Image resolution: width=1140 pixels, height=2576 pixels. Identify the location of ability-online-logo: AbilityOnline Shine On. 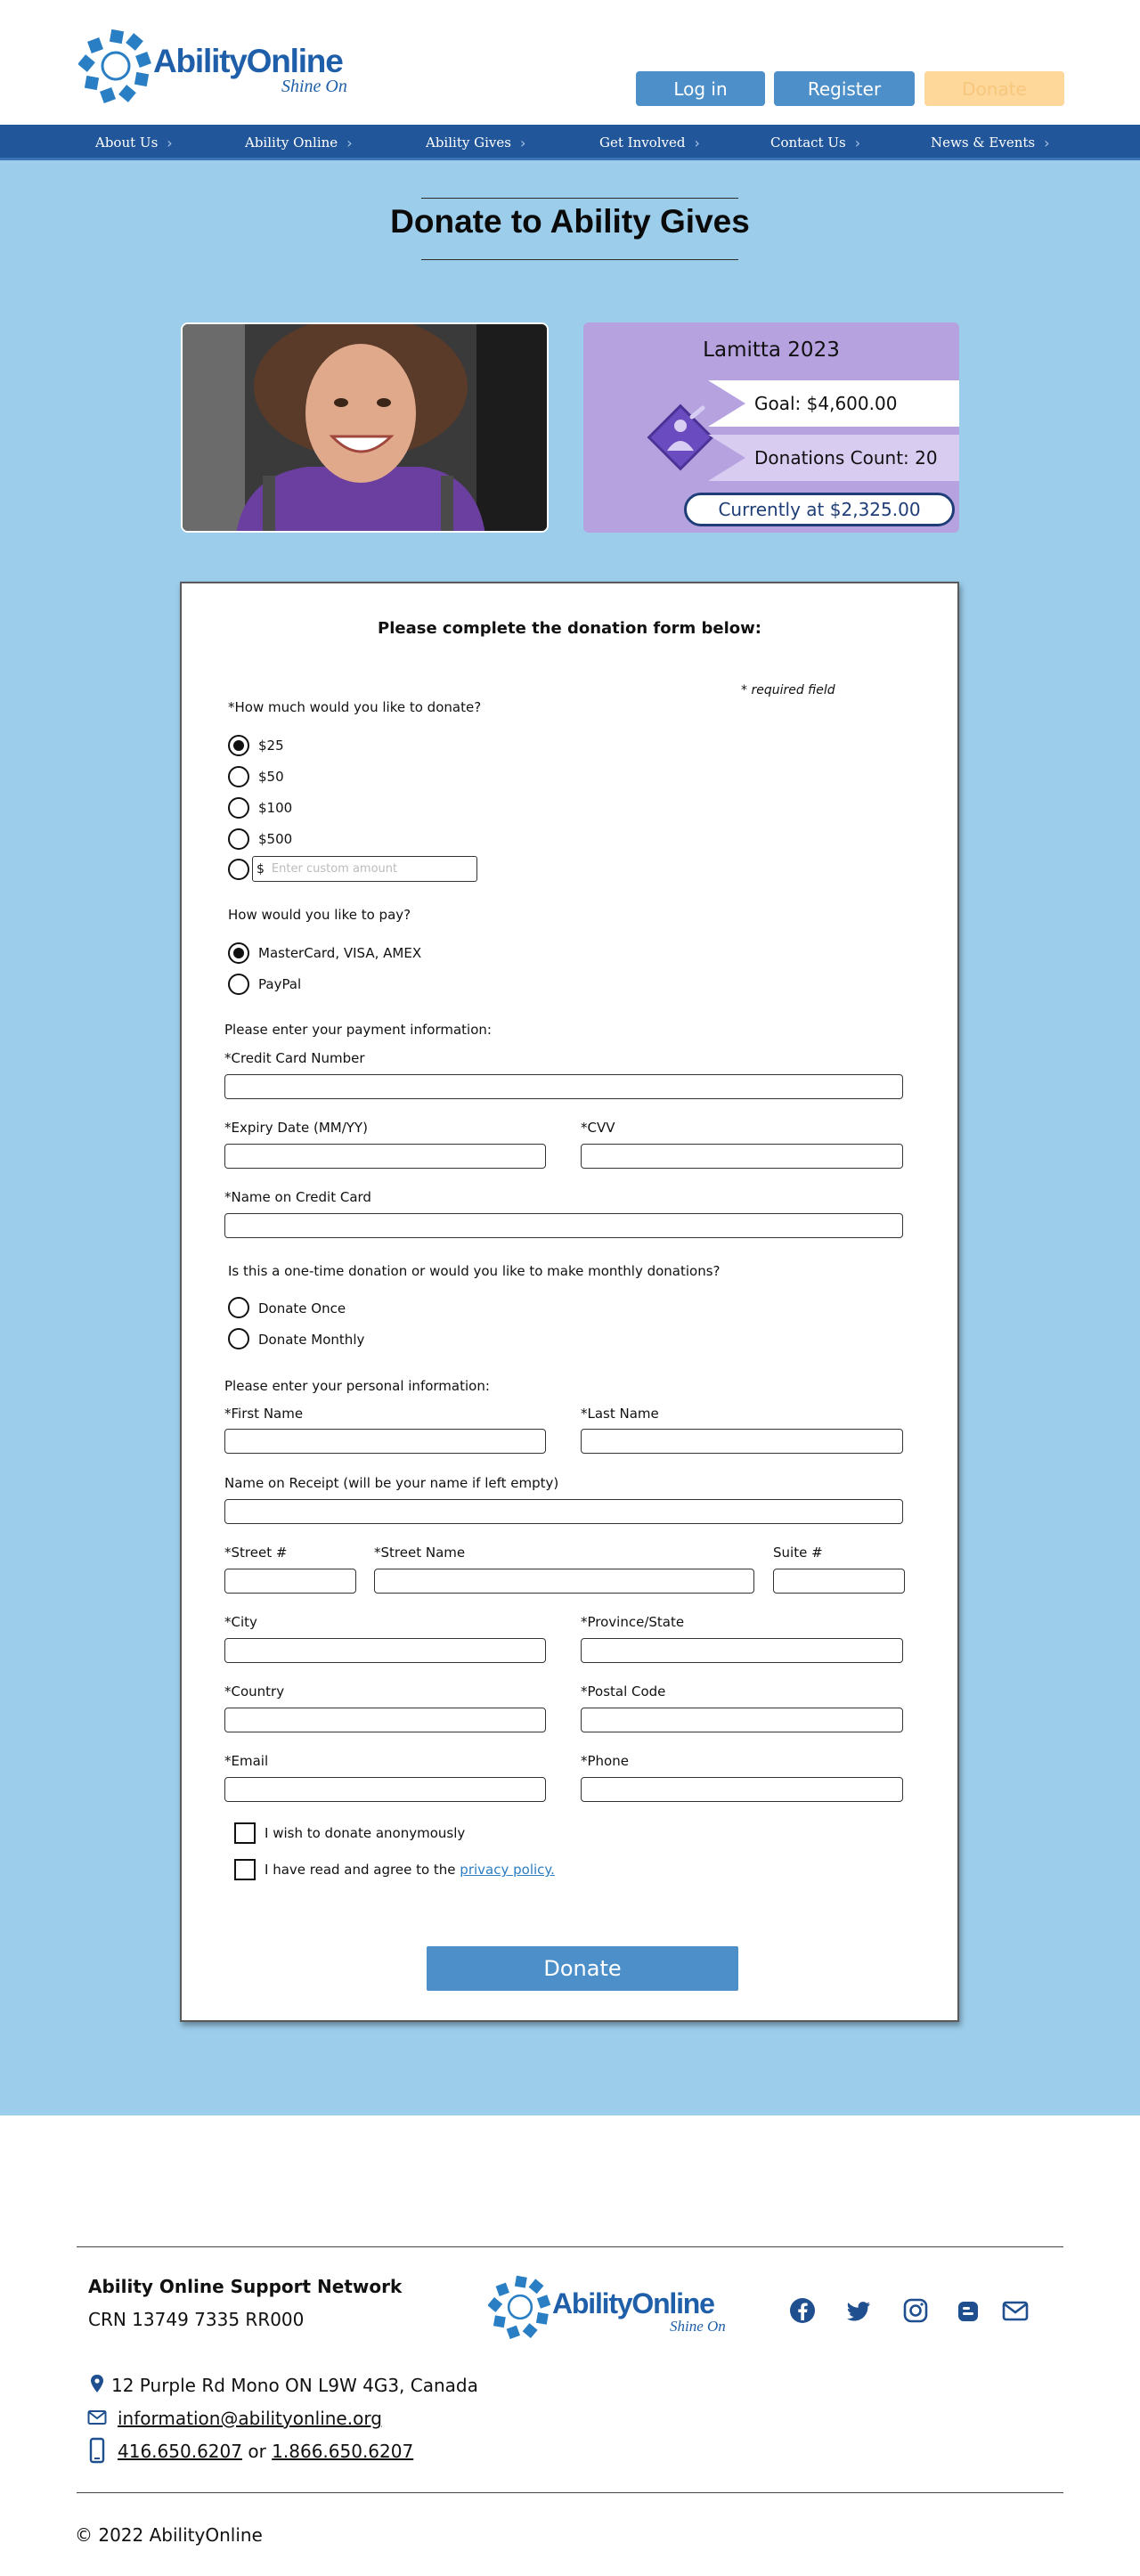
(216, 66).